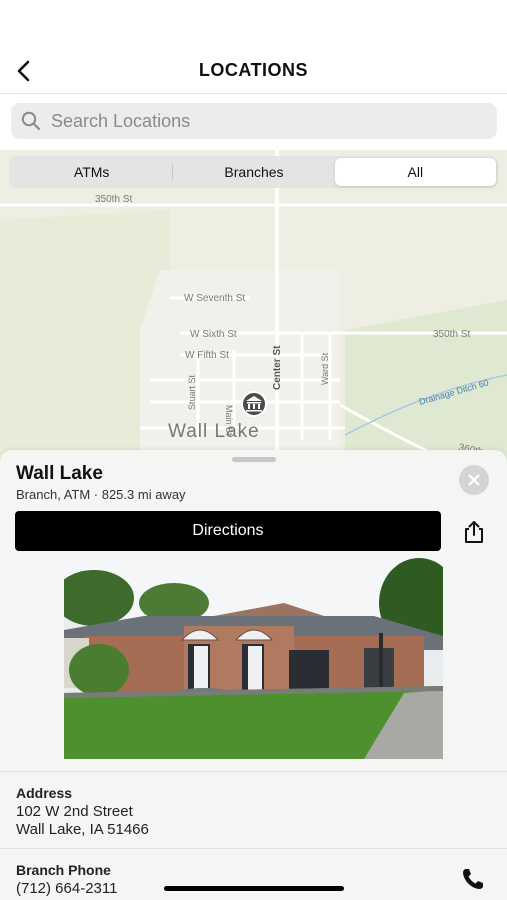  What do you see at coordinates (66, 889) in the screenshot?
I see `phone-number: (712) 664-2311` at bounding box center [66, 889].